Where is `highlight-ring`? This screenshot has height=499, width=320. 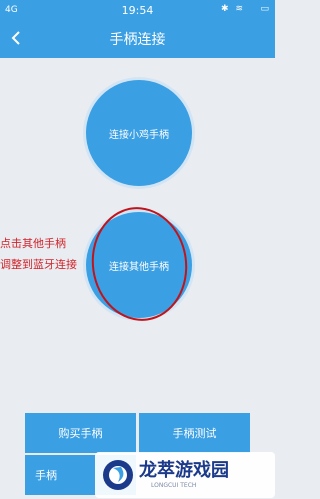 highlight-ring is located at coordinates (139, 264).